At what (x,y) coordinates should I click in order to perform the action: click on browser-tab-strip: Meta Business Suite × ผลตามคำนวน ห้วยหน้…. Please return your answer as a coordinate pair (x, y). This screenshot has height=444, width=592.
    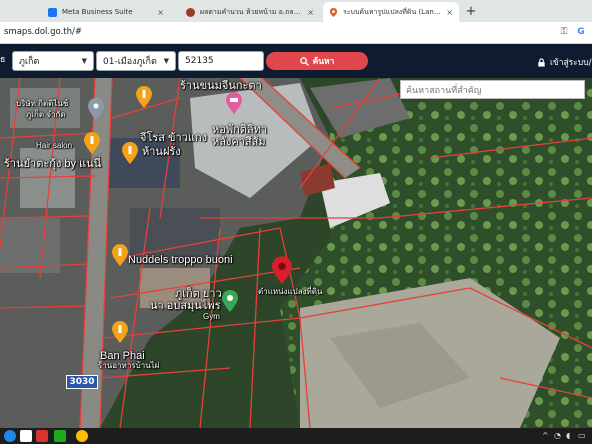
    Looking at the image, I should click on (296, 11).